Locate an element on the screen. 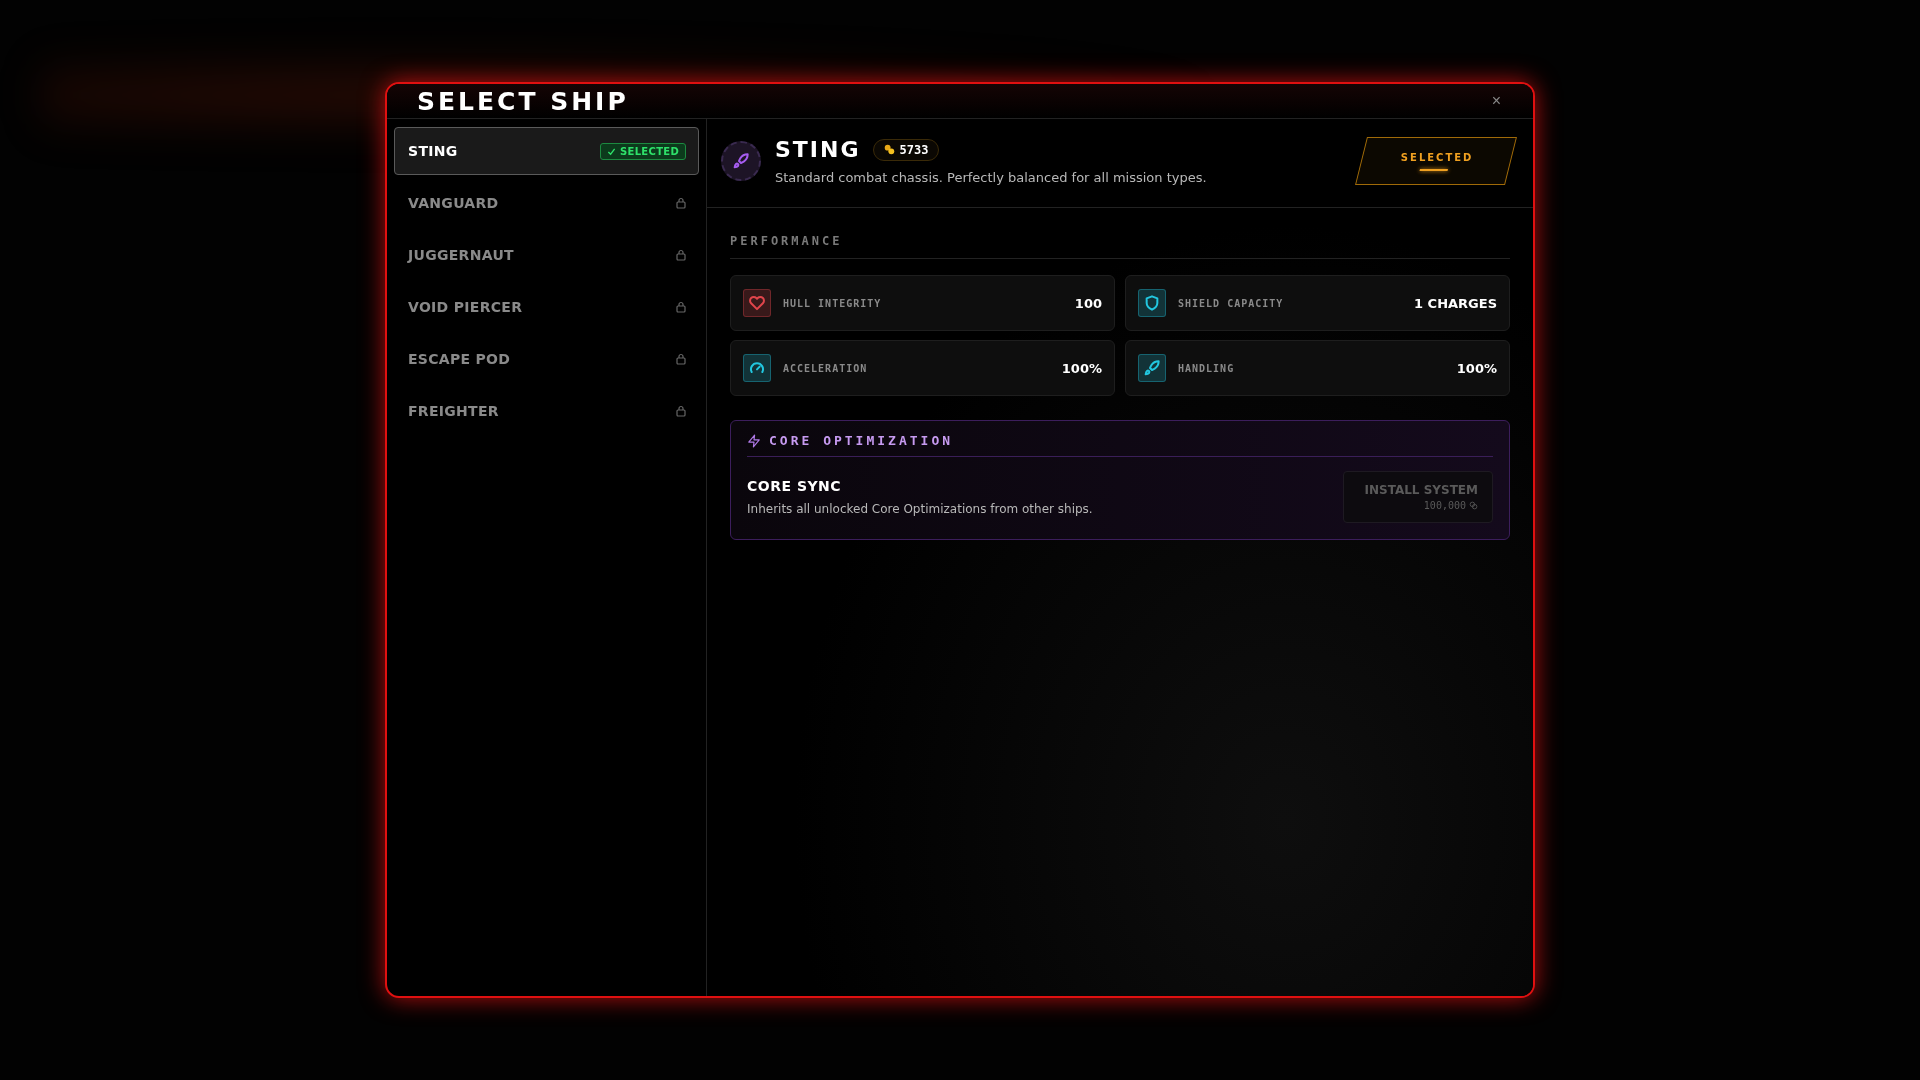 The image size is (1920, 1080). ship-name: FREIGHTER is located at coordinates (453, 411).